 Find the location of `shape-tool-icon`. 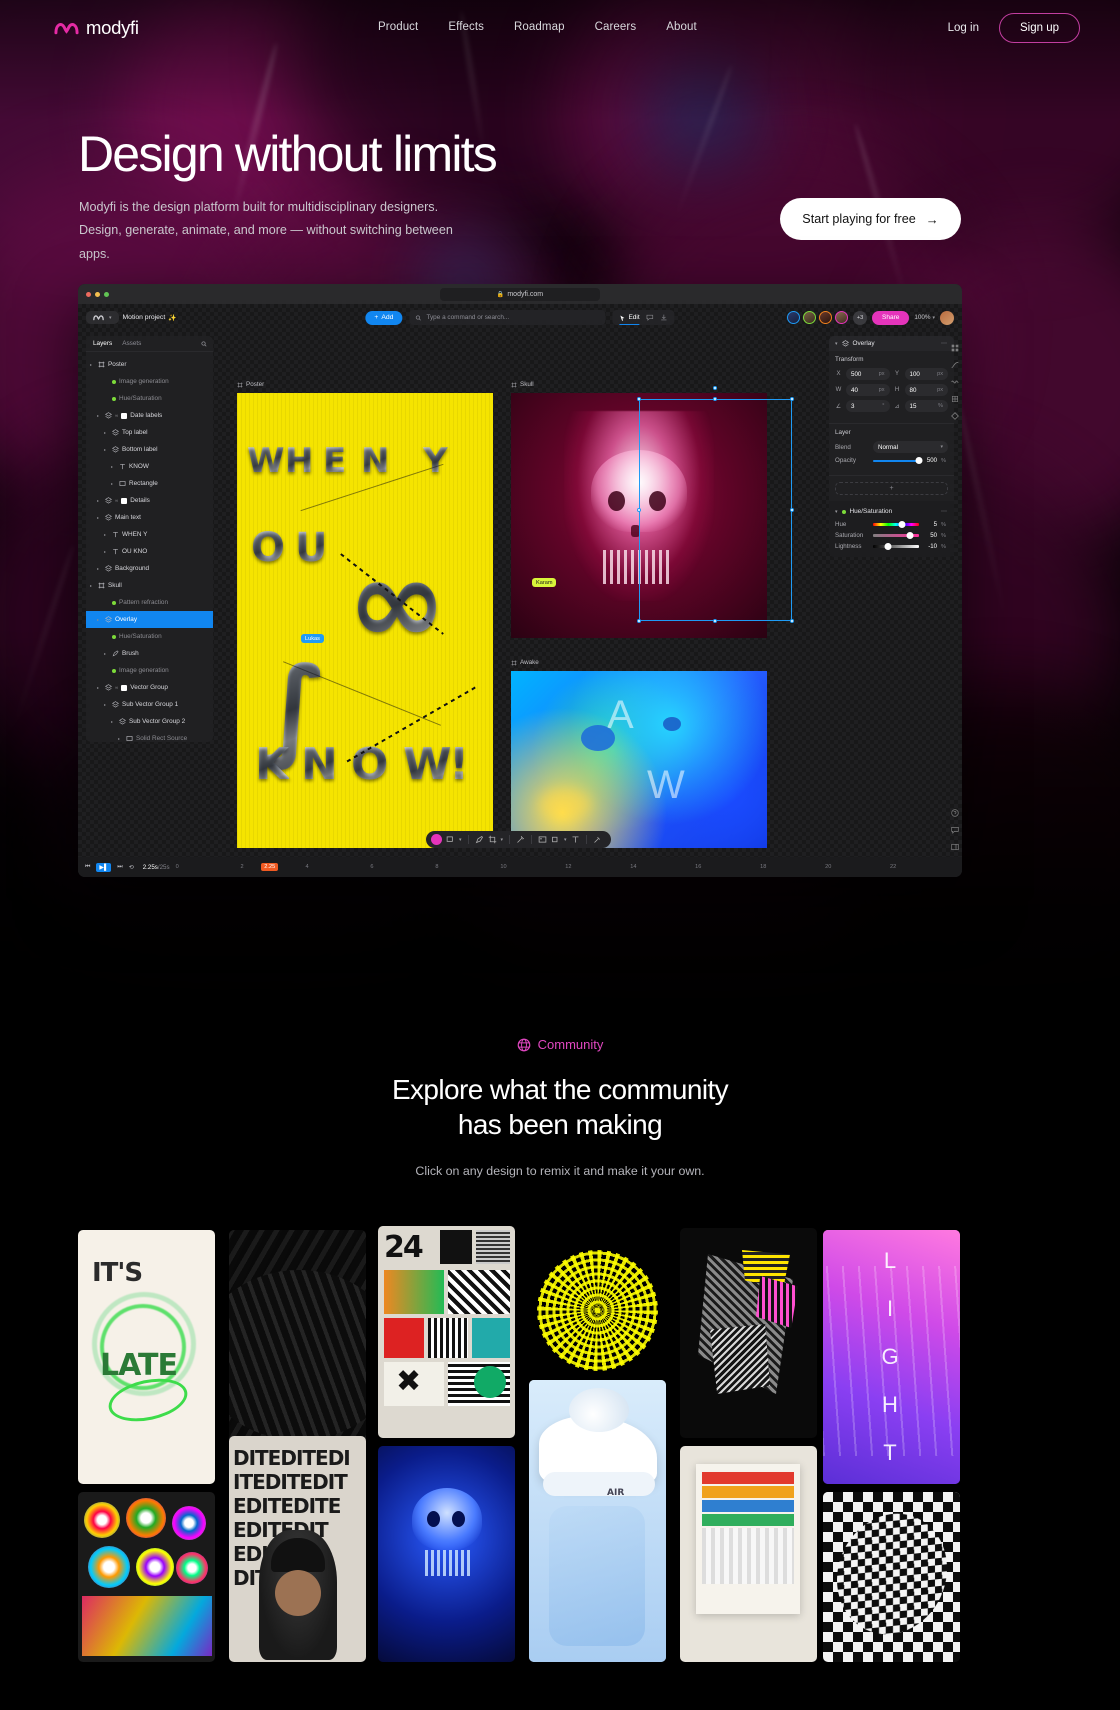

shape-tool-icon is located at coordinates (450, 839).